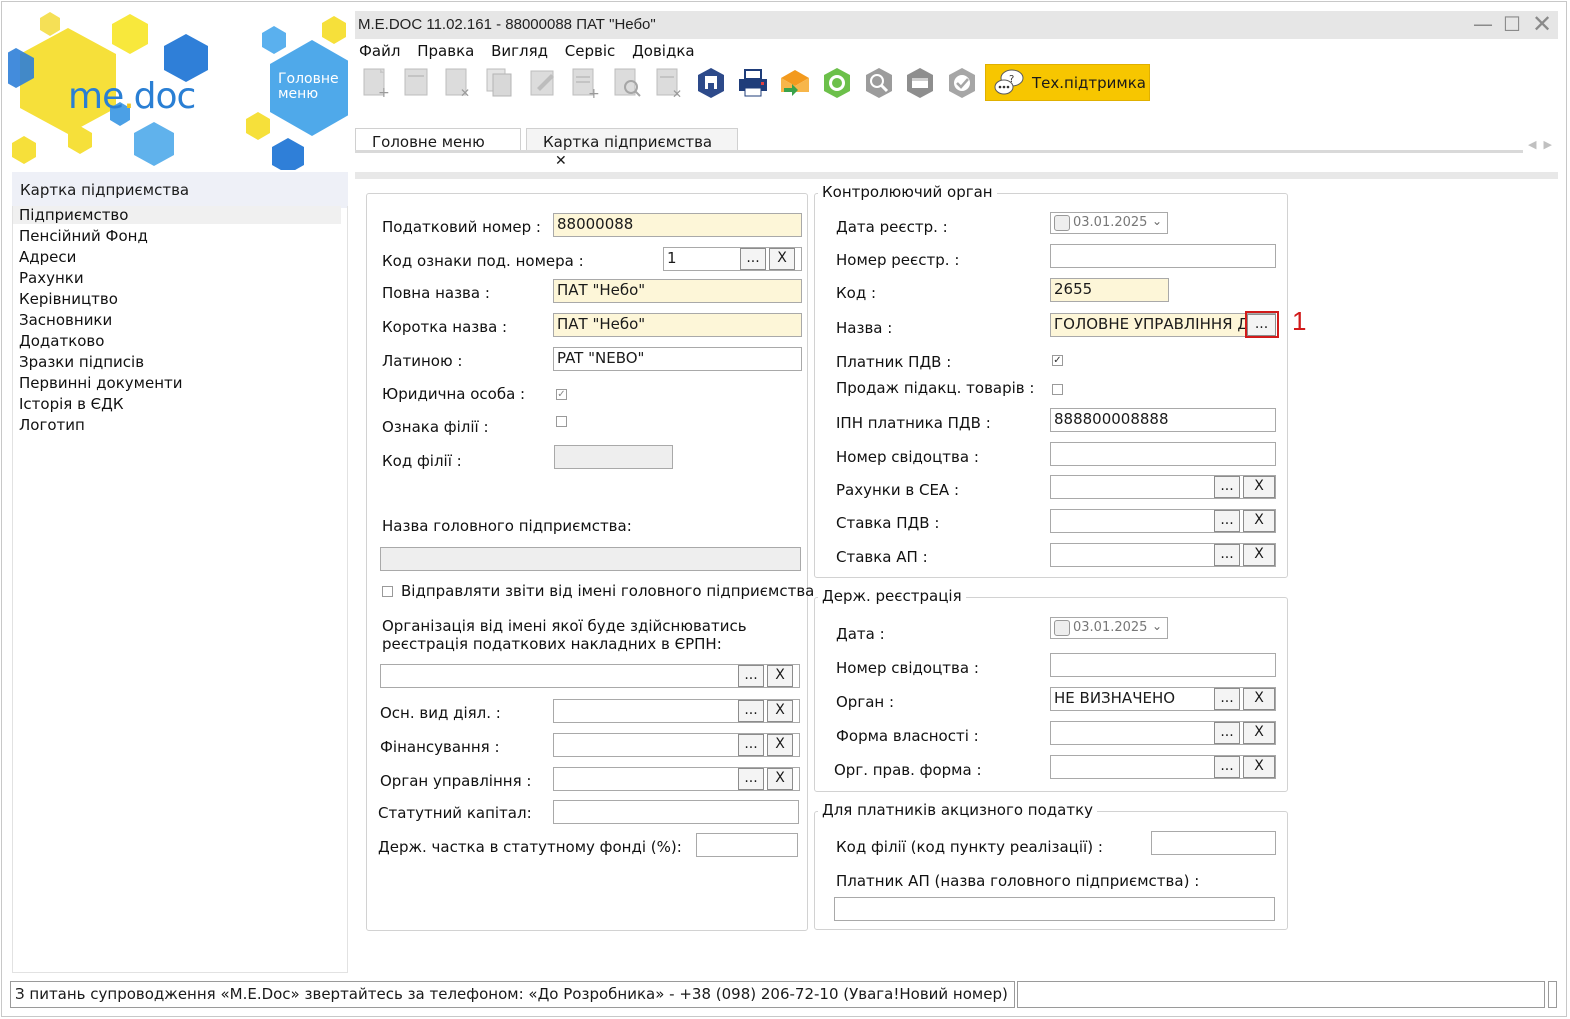  What do you see at coordinates (1089, 83) in the screenshot?
I see `tech-support-label: Тех.підтримка` at bounding box center [1089, 83].